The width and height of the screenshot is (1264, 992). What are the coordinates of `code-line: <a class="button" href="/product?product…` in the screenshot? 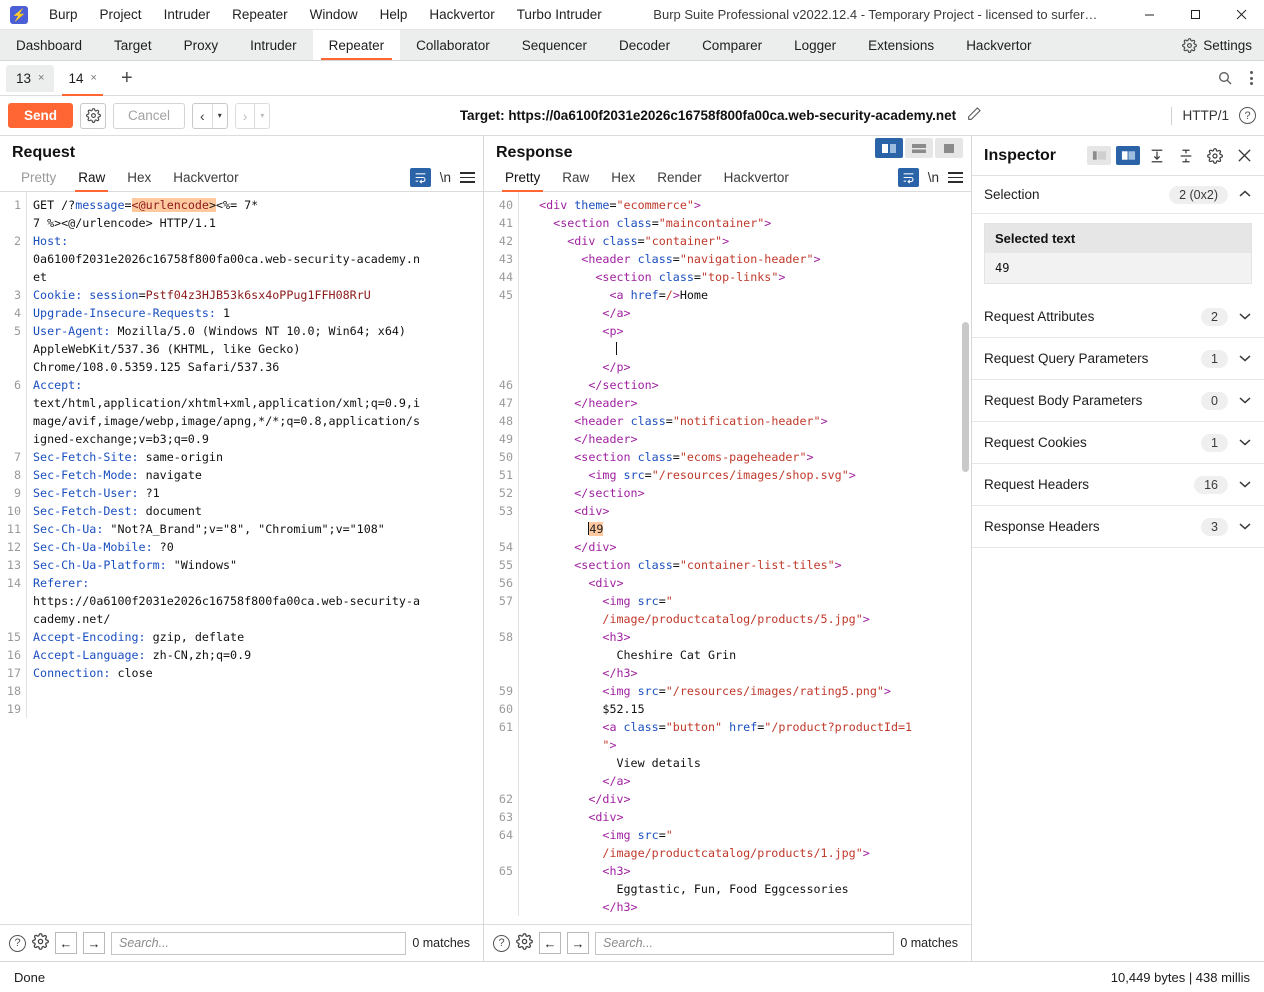 It's located at (746, 727).